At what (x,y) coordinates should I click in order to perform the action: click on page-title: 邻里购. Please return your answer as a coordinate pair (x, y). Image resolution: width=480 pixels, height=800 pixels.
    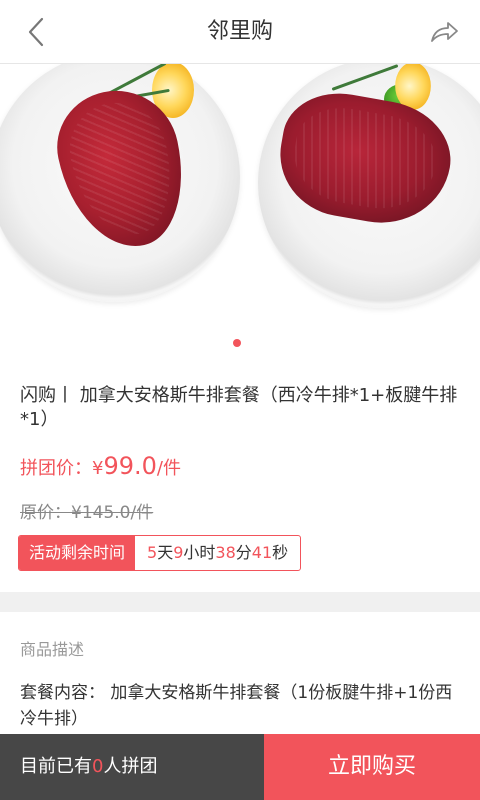
    Looking at the image, I should click on (239, 31).